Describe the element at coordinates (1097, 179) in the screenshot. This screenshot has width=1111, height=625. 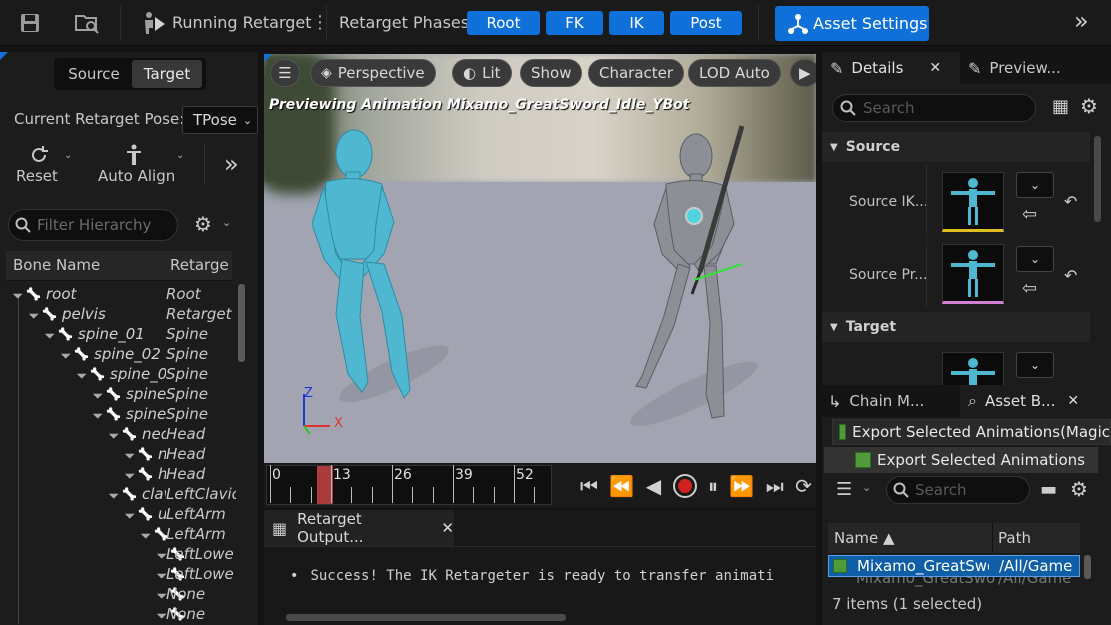
I see `details-scrollbar` at that location.